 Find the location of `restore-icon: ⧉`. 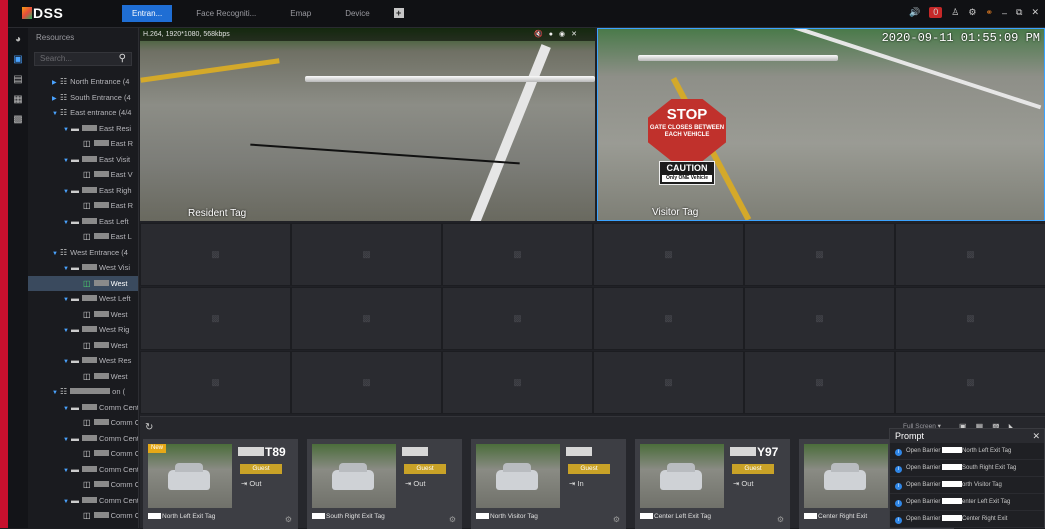

restore-icon: ⧉ is located at coordinates (1019, 12).